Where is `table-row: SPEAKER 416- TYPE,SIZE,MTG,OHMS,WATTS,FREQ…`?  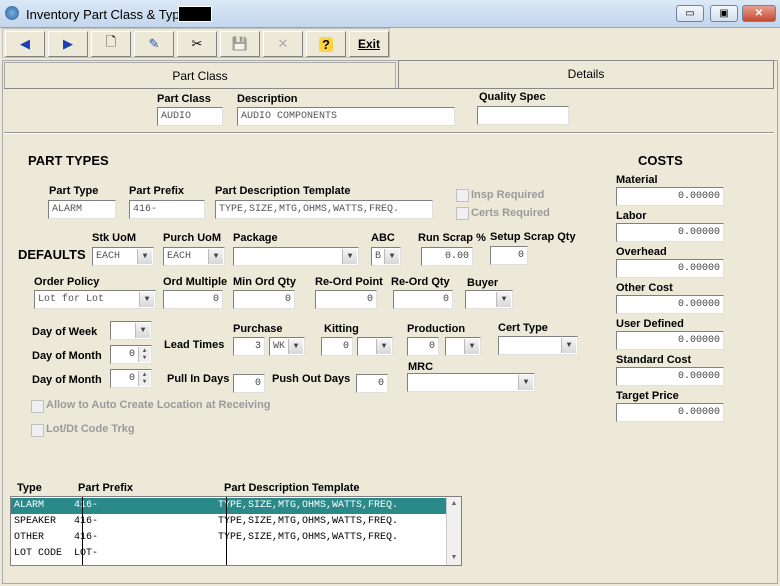 table-row: SPEAKER 416- TYPE,SIZE,MTG,OHMS,WATTS,FREQ… is located at coordinates (229, 522).